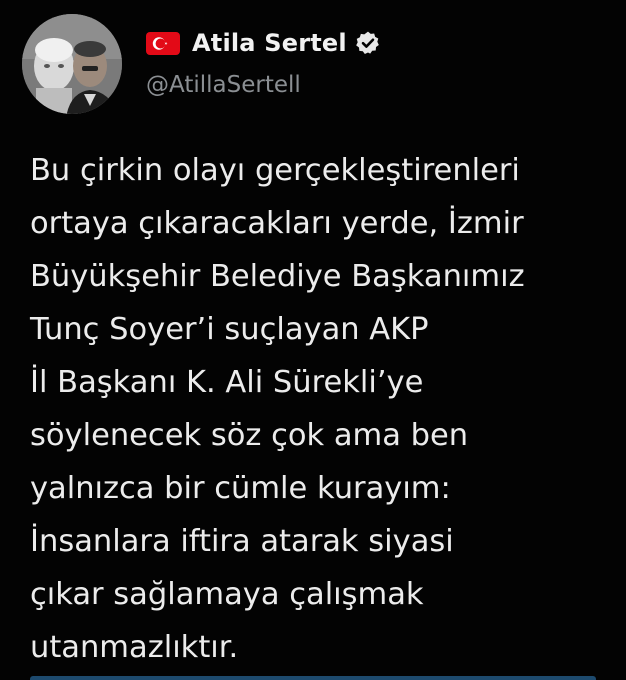 This screenshot has height=680, width=626. I want to click on tweet-text-line: Tunç Soyer’i suçlayan AKP, so click(229, 329).